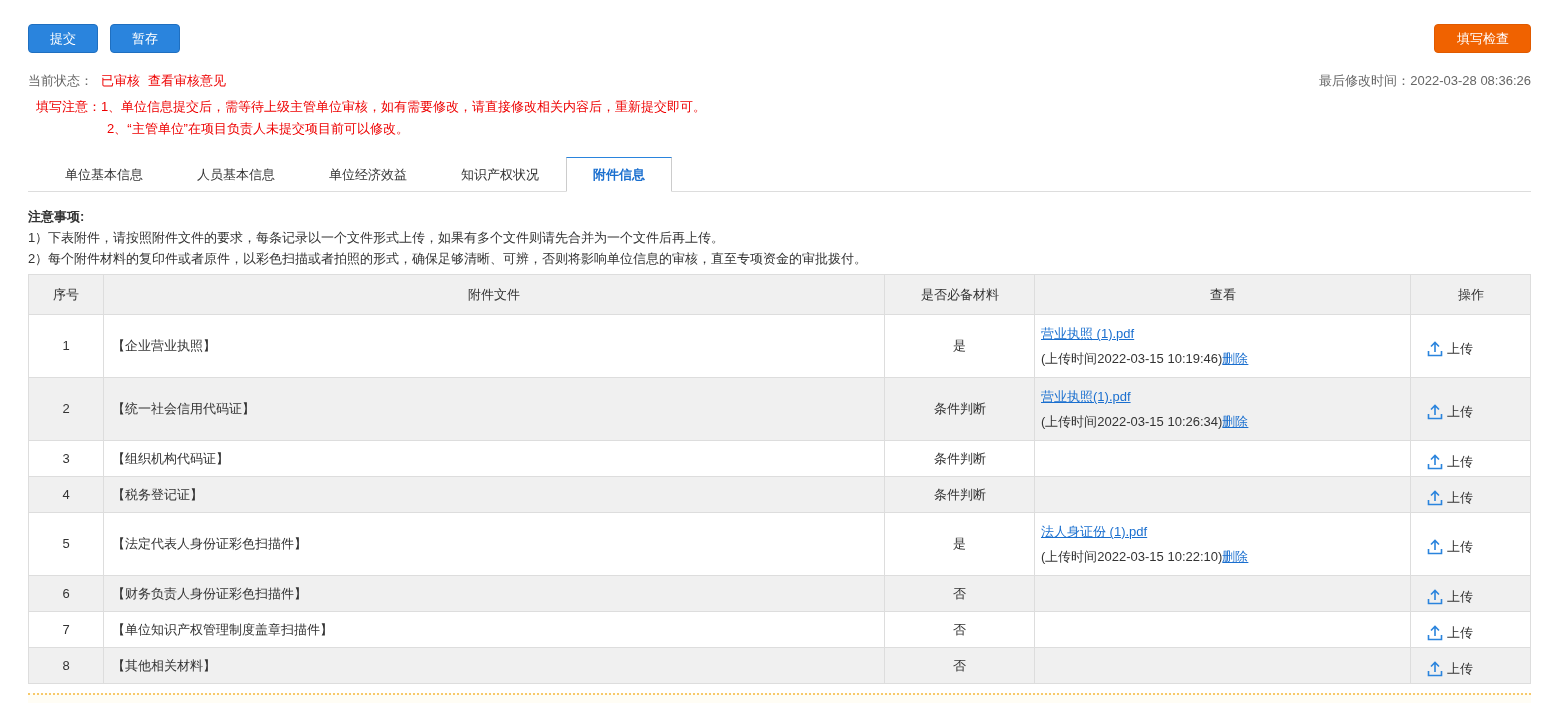 This screenshot has height=703, width=1561. I want to click on table-cell: 【企业营业执照】, so click(494, 346).